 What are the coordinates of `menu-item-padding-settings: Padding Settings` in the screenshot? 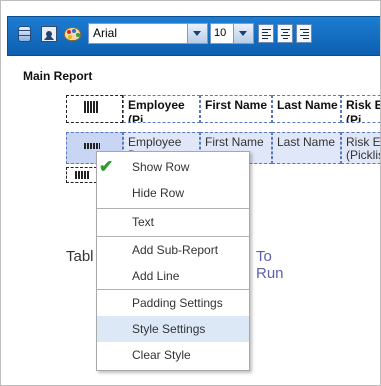 It's located at (173, 303).